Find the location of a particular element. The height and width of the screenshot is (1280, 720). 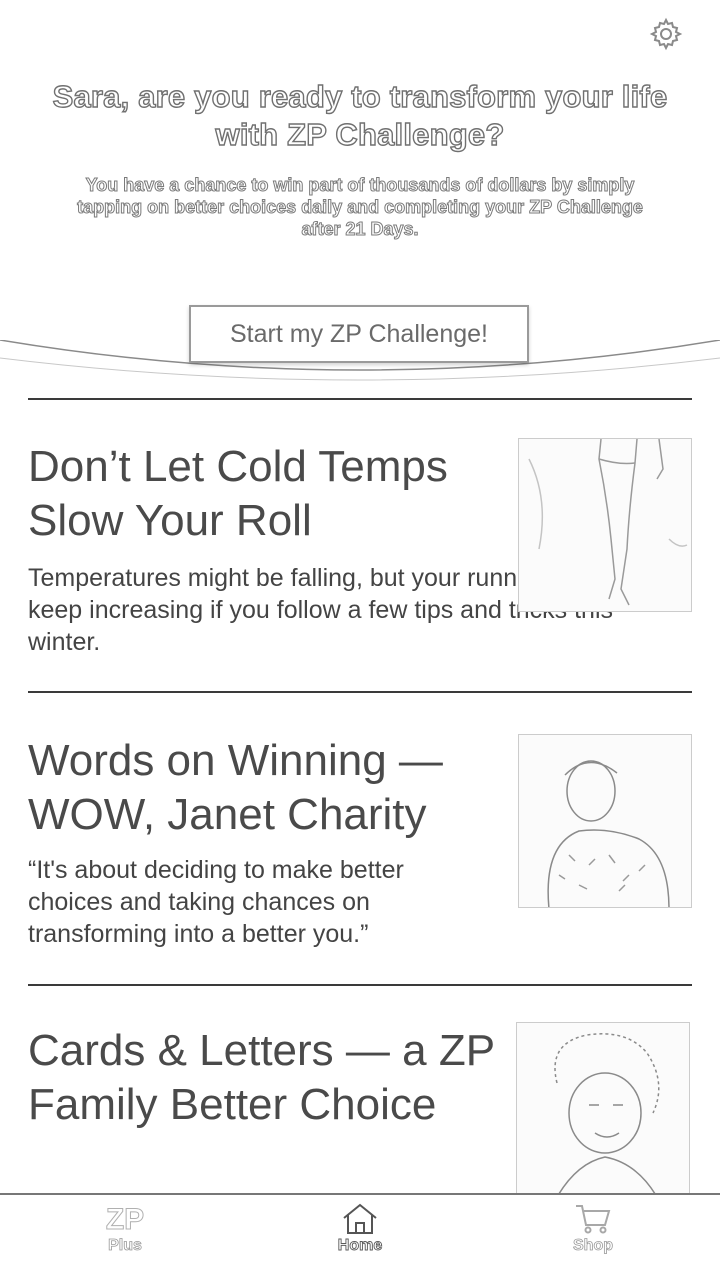

article-title: Don’t Let Cold Temps Slow Your Roll is located at coordinates (238, 493).